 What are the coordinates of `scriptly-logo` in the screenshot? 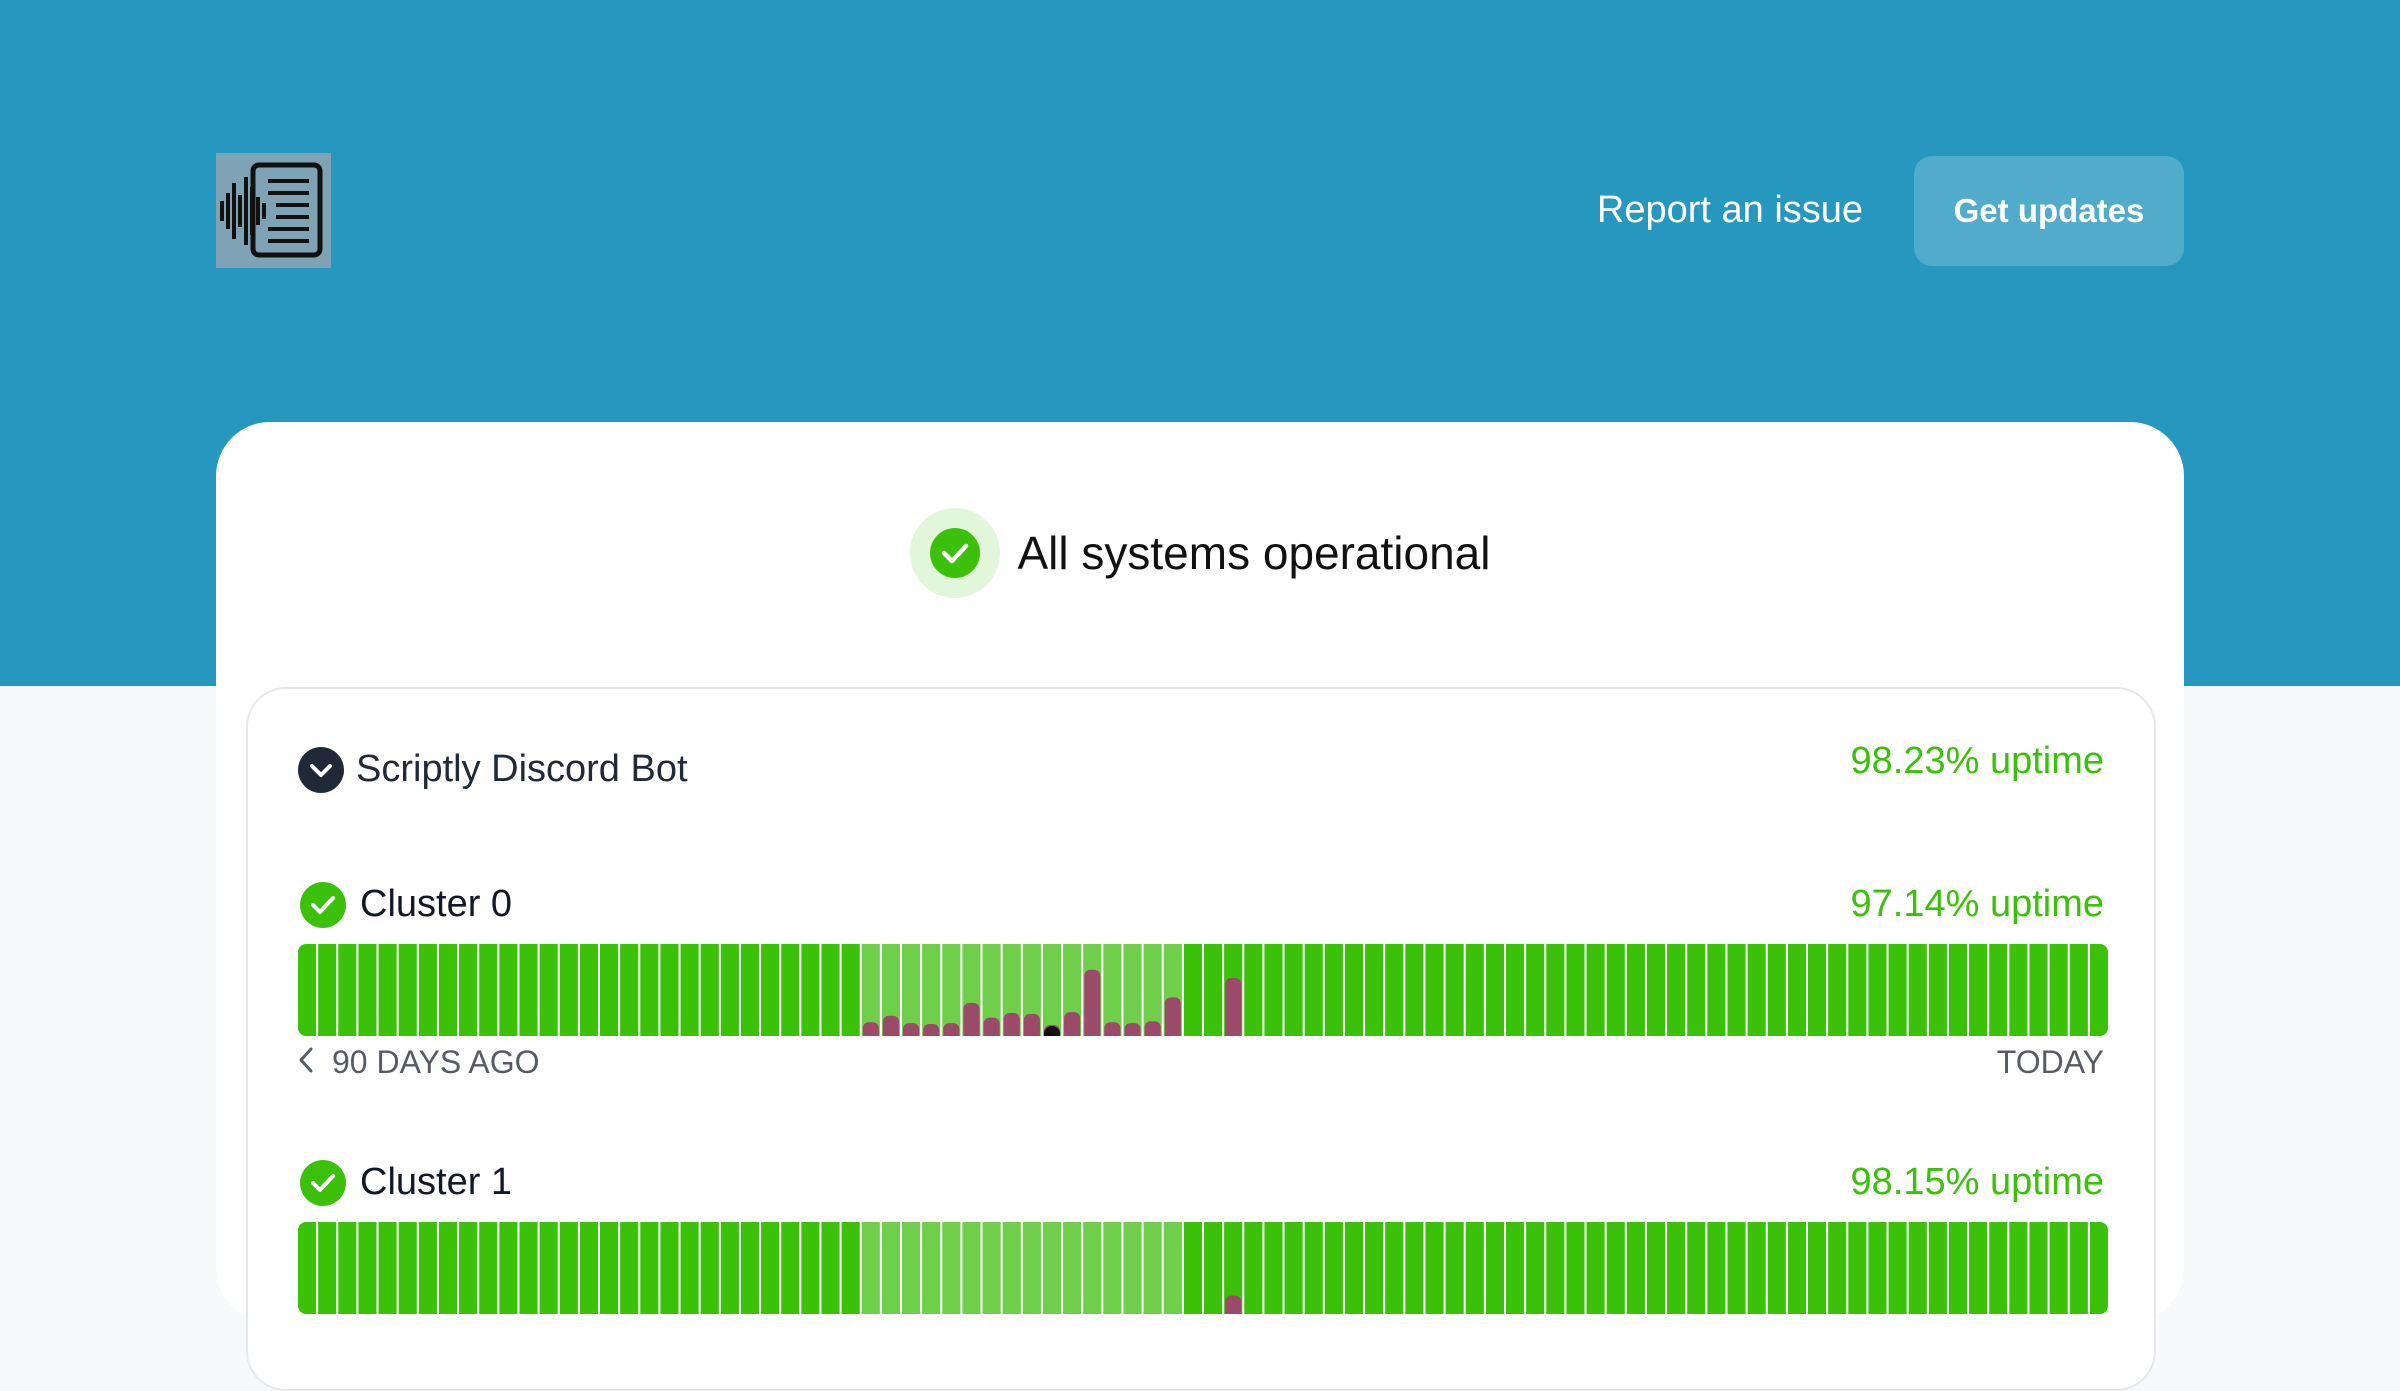 It's located at (273, 210).